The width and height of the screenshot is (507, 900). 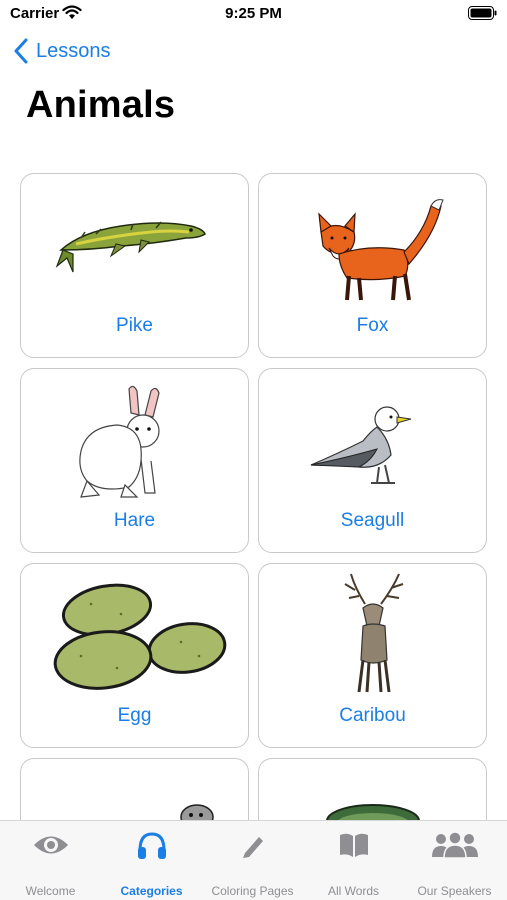 What do you see at coordinates (374, 633) in the screenshot?
I see `caribou-icon` at bounding box center [374, 633].